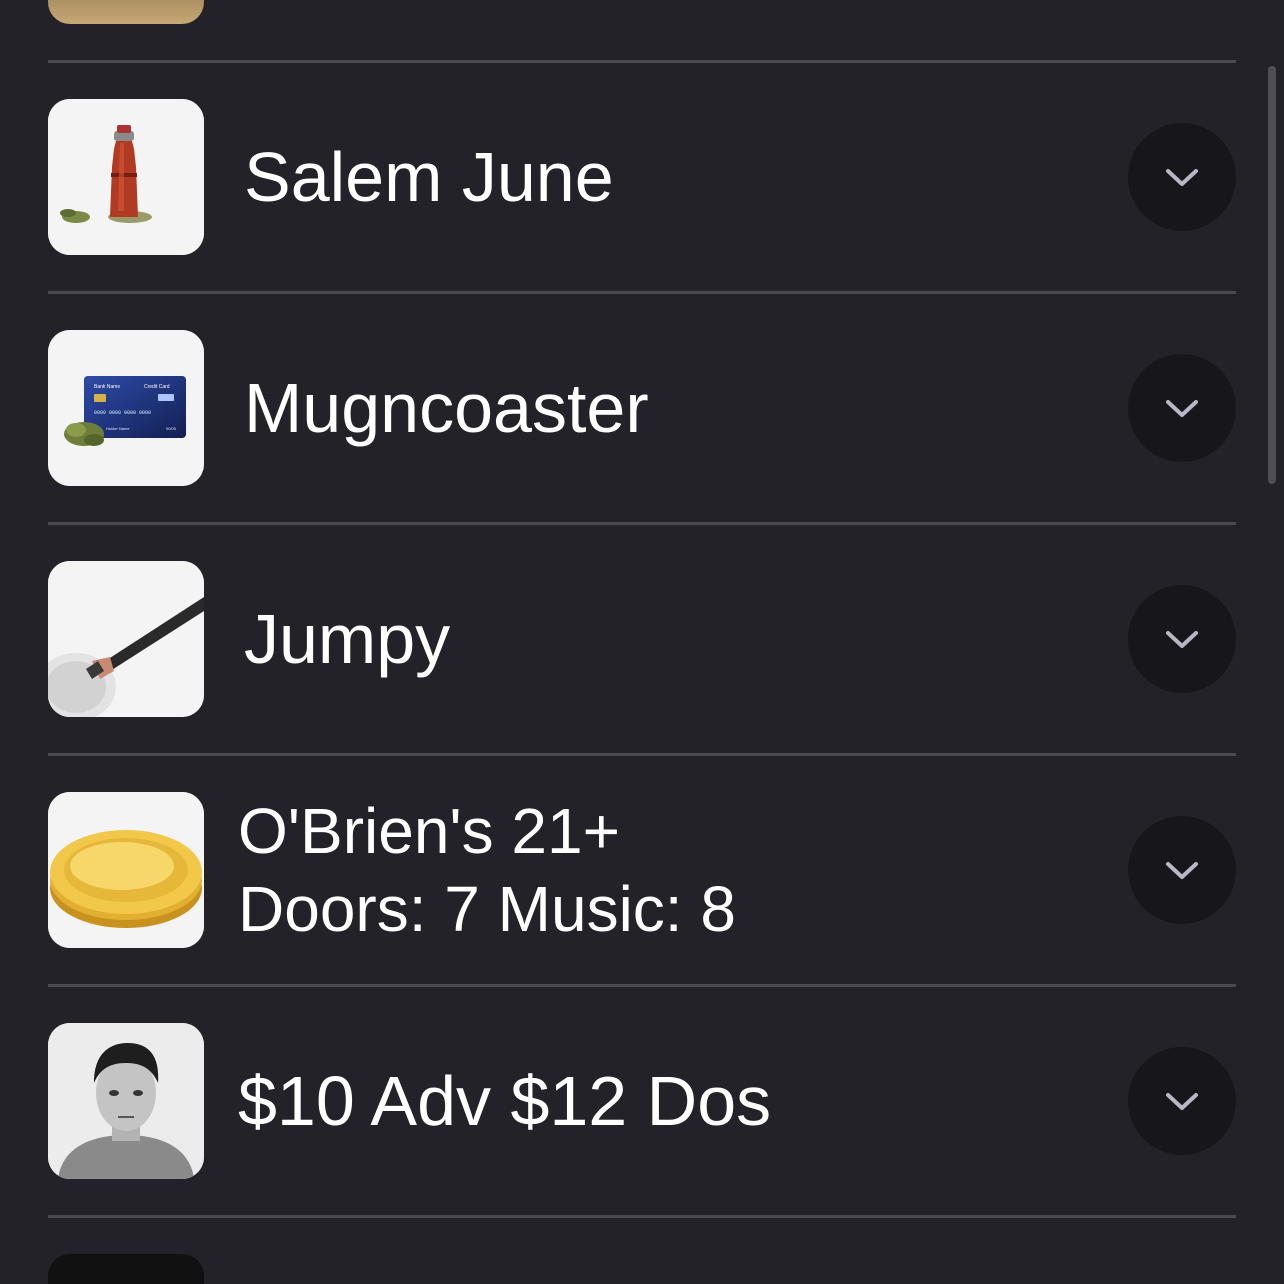  I want to click on item-title-line1: O'Brien's 21+, so click(429, 831).